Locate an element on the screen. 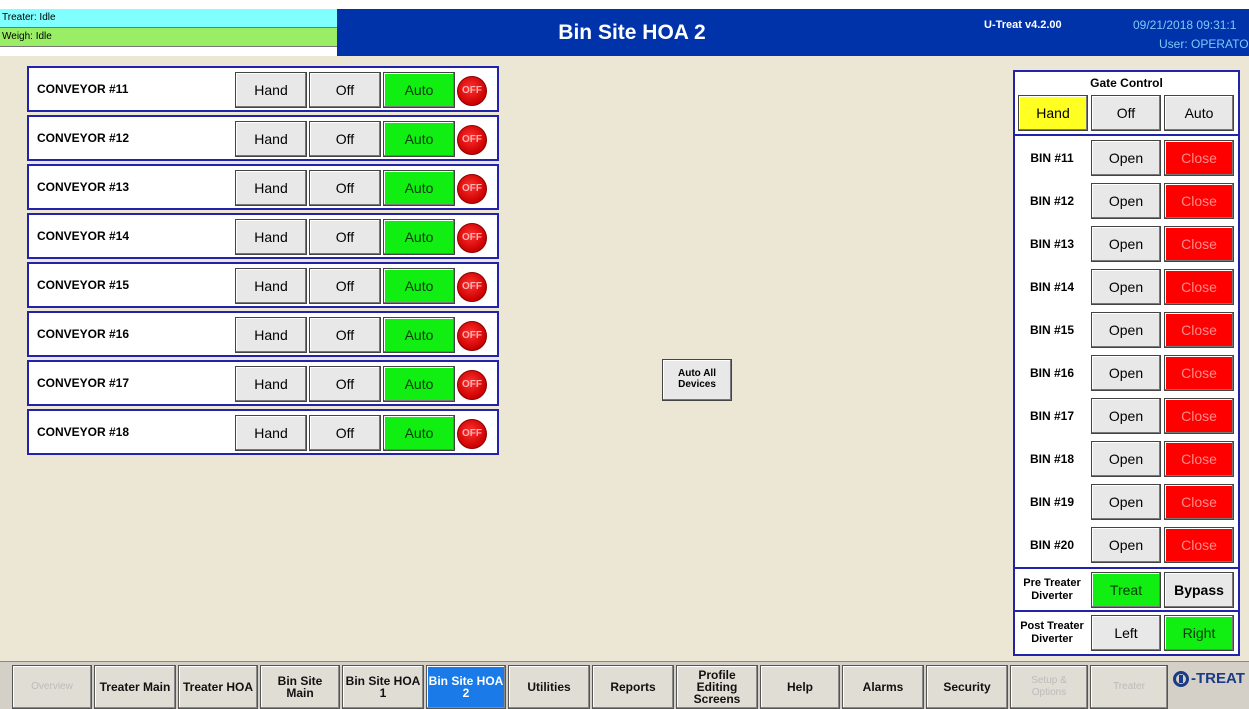 The image size is (1249, 709). conveyor-row-14: CONVEYOR #14 Hand Off Auto OFF is located at coordinates (263, 236).